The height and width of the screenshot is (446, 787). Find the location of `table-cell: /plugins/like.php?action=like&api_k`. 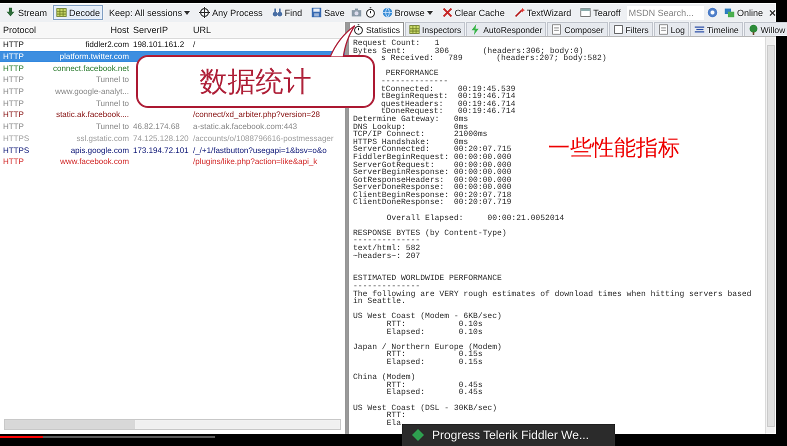

table-cell: /plugins/like.php?action=like&api_k is located at coordinates (255, 162).